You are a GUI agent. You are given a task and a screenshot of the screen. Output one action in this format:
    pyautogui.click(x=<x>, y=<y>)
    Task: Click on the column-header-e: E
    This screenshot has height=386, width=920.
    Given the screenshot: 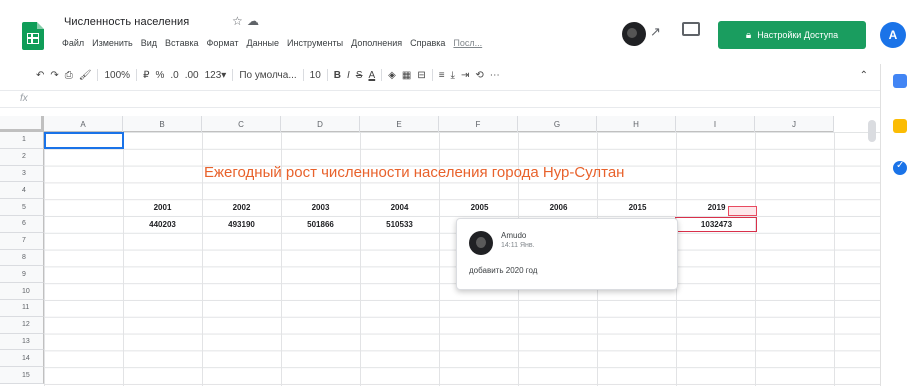 What is the action you would take?
    pyautogui.click(x=399, y=124)
    